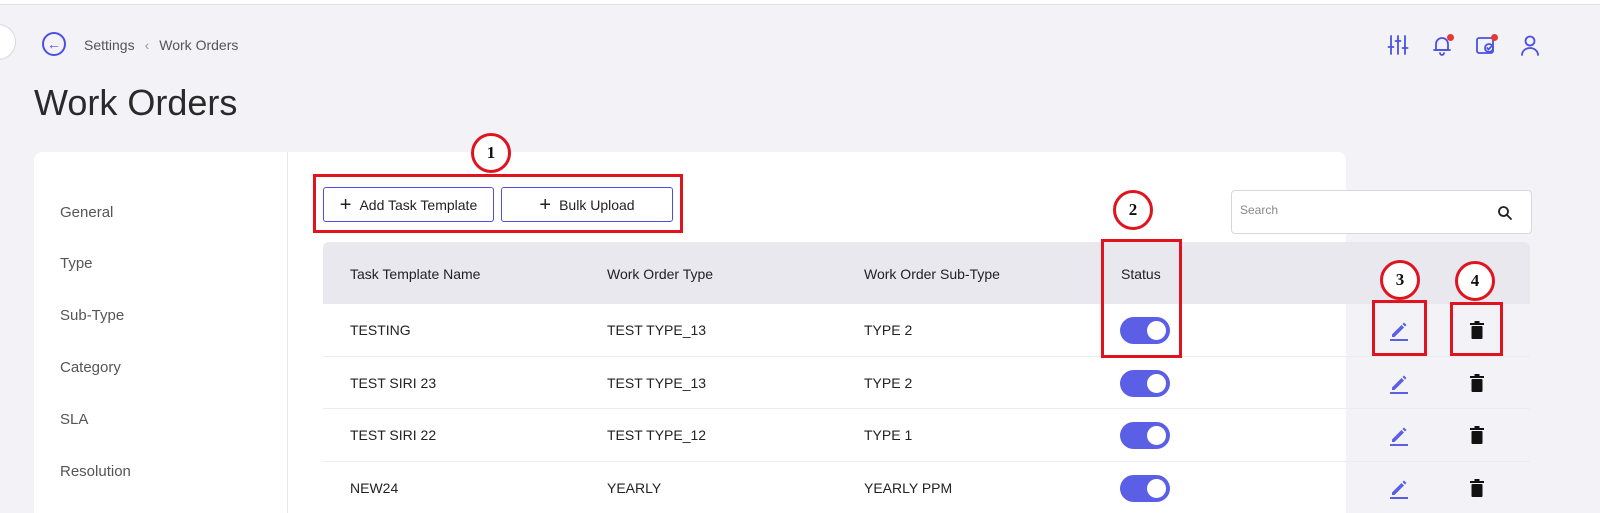  I want to click on top-toolbar, so click(1464, 45).